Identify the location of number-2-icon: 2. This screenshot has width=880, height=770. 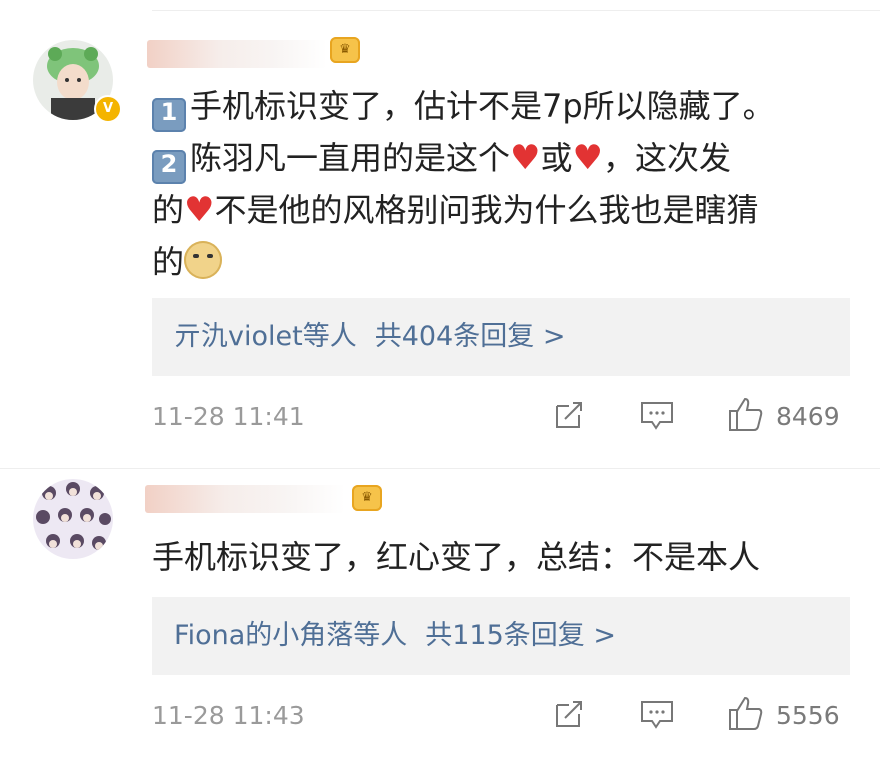
(169, 167).